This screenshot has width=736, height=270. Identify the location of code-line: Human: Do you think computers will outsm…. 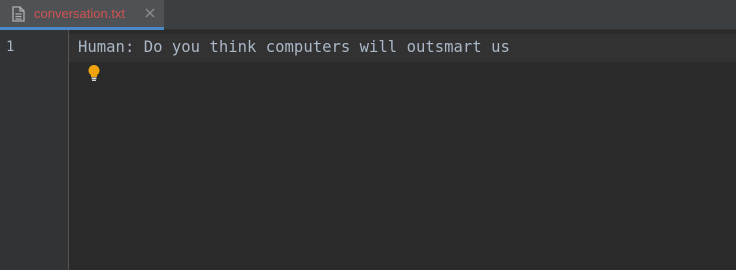
(294, 47).